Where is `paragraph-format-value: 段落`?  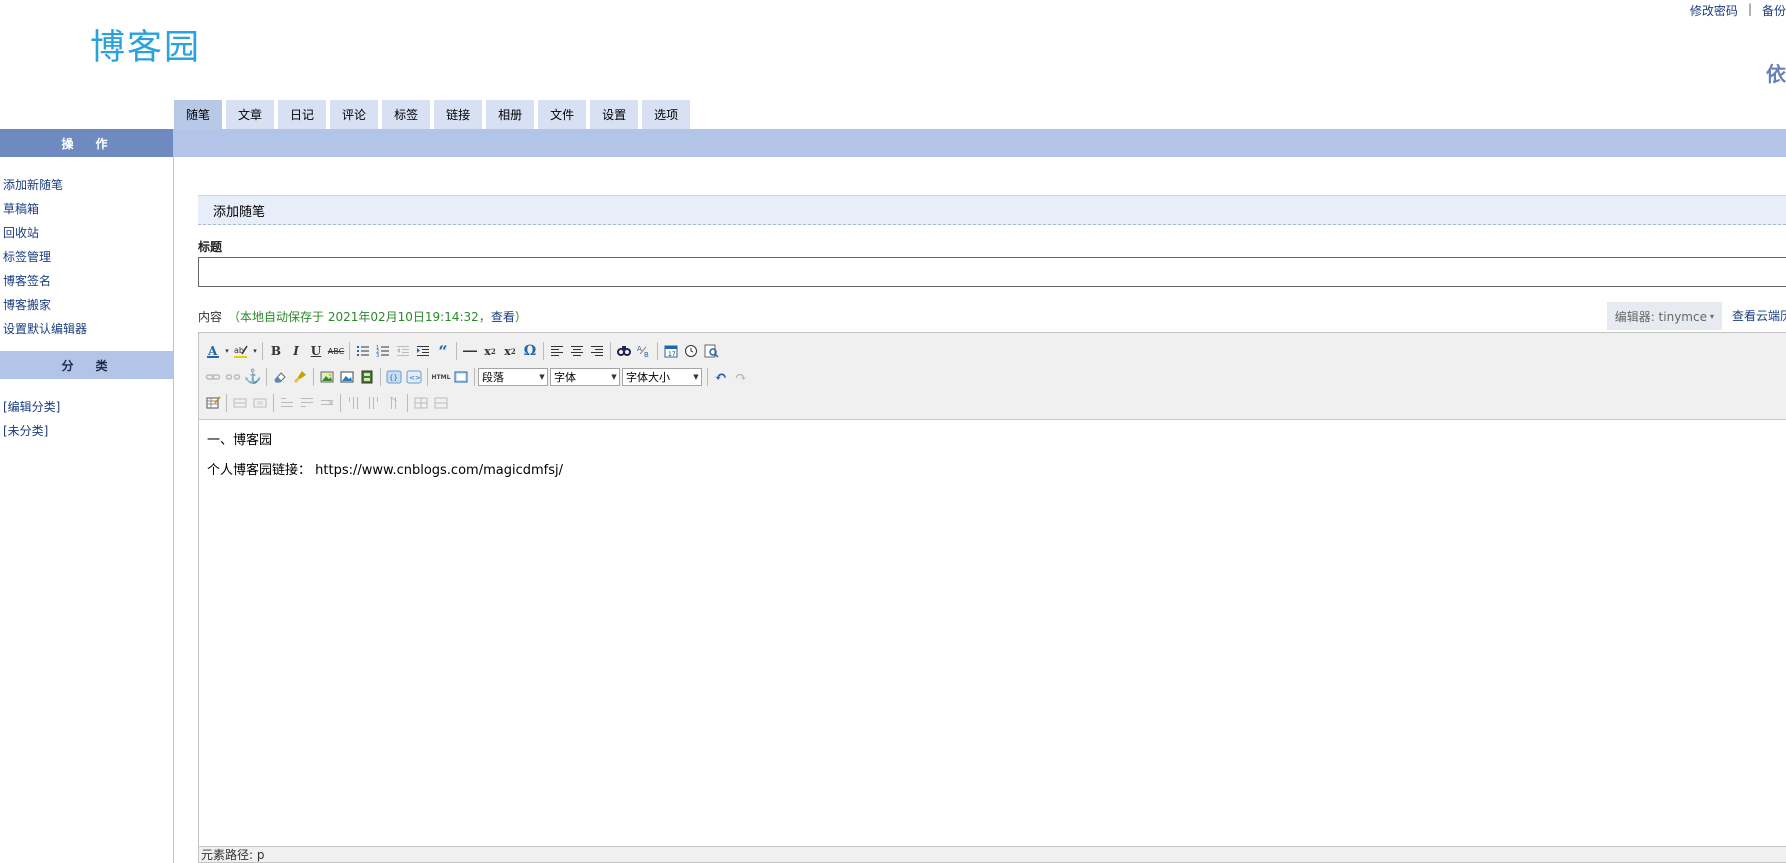
paragraph-format-value: 段落 is located at coordinates (493, 377).